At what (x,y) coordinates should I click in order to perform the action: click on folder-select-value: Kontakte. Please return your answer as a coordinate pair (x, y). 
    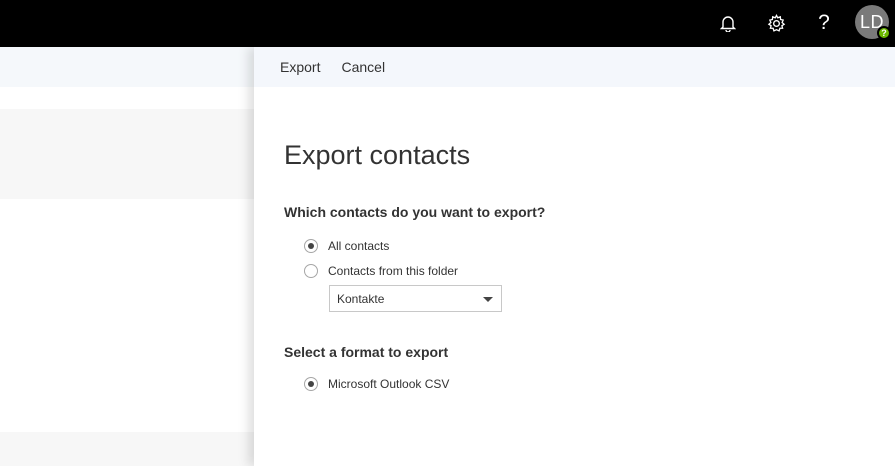
    Looking at the image, I should click on (361, 298).